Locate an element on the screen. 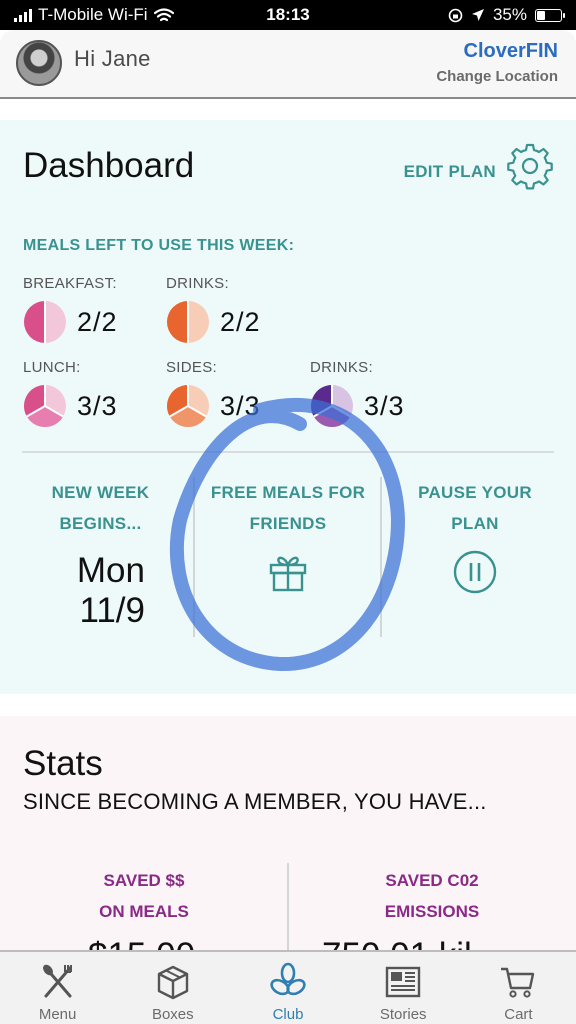  tab-club: Club is located at coordinates (287, 988).